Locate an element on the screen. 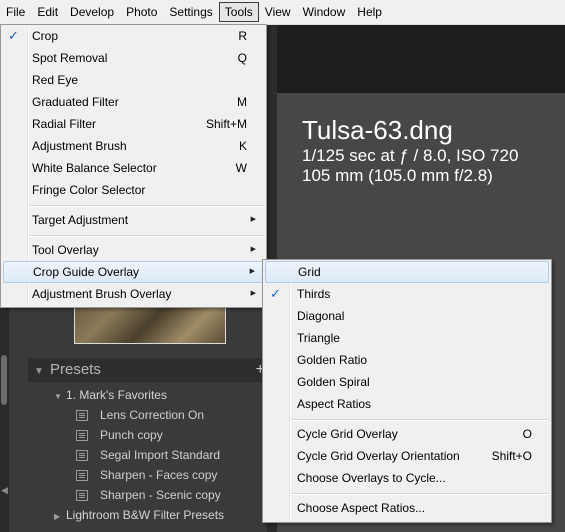 The image size is (565, 532). preset-folder-label: Lightroom B&W Filter Presets is located at coordinates (145, 515).